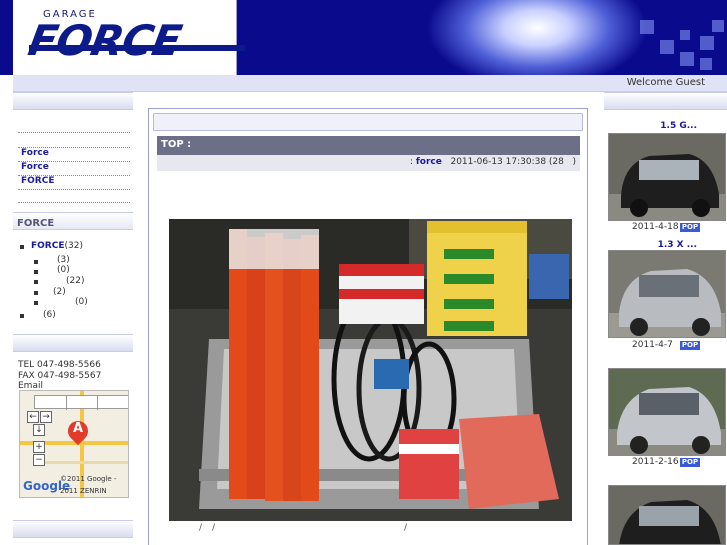 This screenshot has height=545, width=727. I want to click on map-marker-label: A, so click(78, 428).